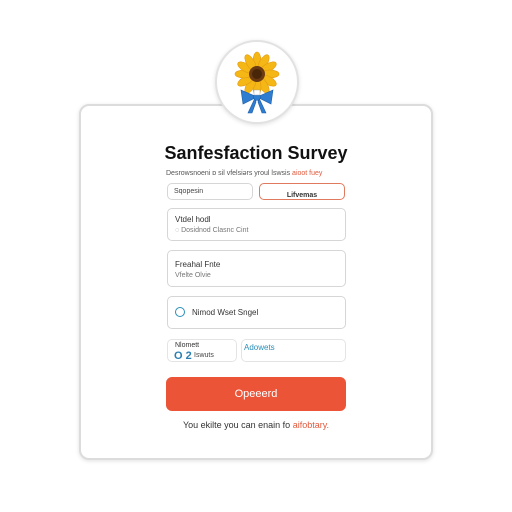  Describe the element at coordinates (183, 356) in the screenshot. I see `number-field-value: O 2` at that location.